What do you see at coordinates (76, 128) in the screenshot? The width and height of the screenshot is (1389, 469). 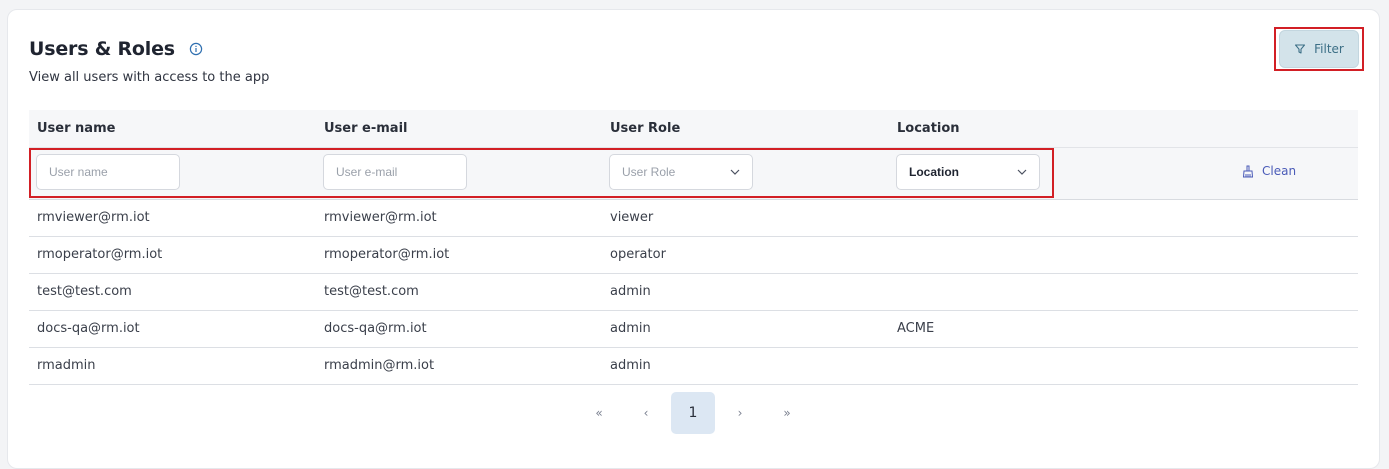 I see `column-header-user-name: User name` at bounding box center [76, 128].